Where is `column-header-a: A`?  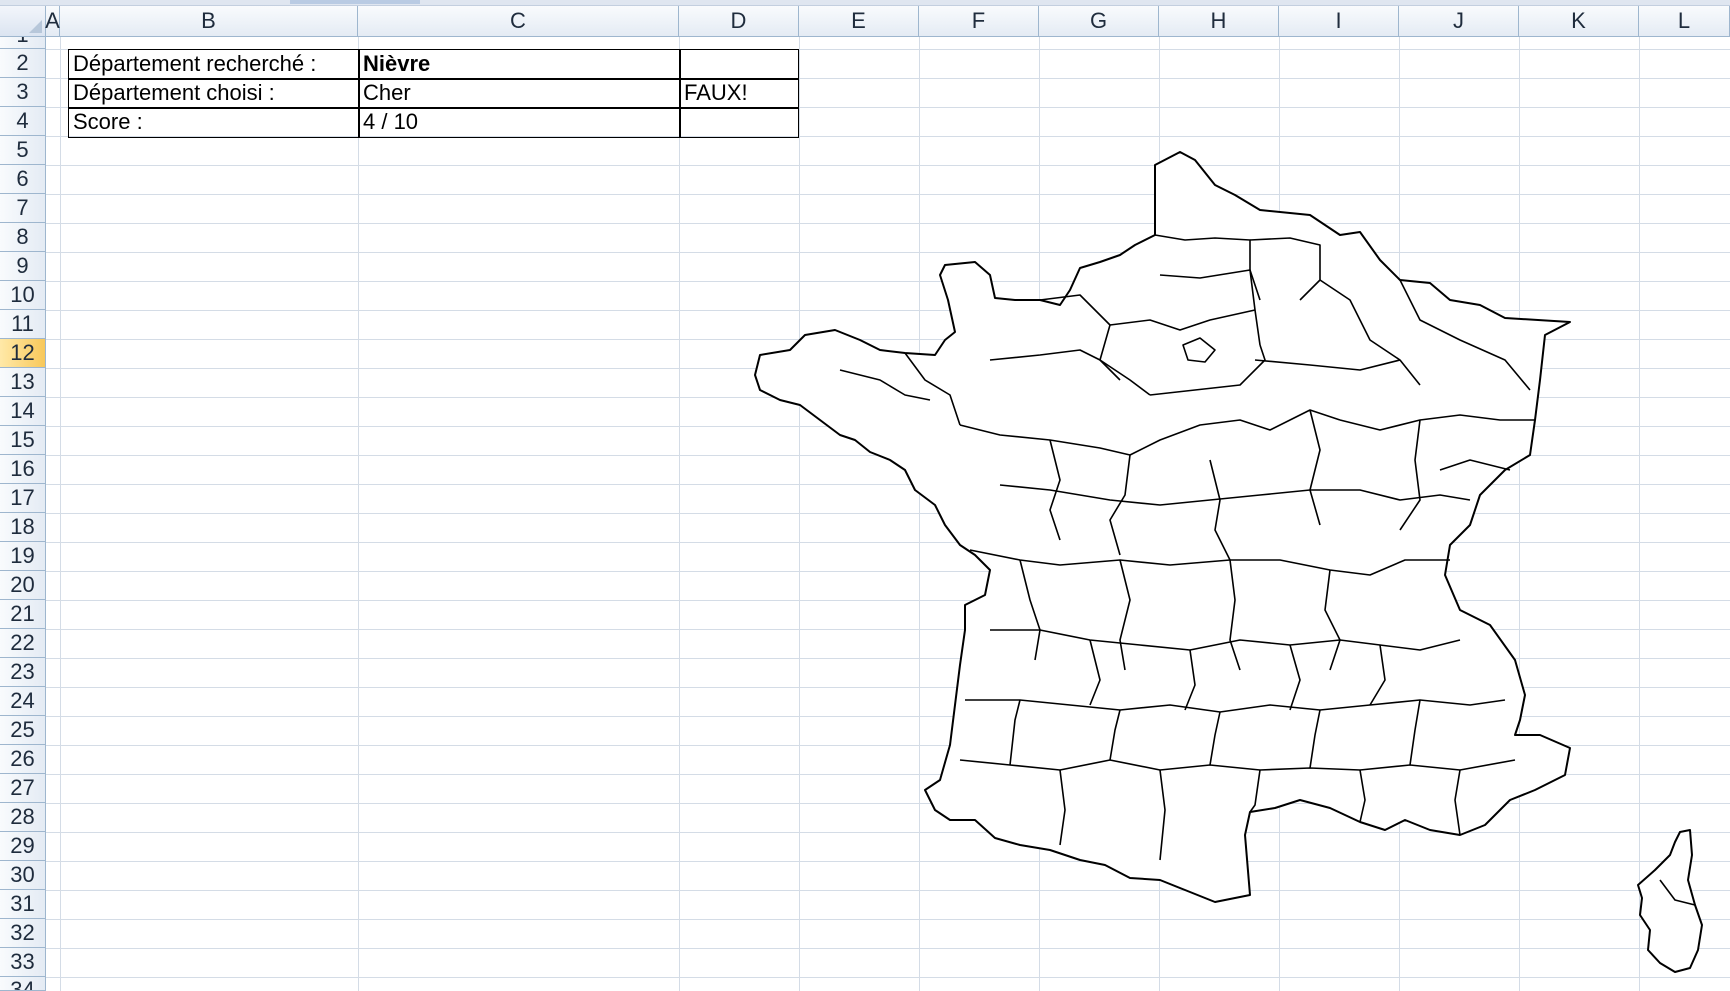
column-header-a: A is located at coordinates (52, 21).